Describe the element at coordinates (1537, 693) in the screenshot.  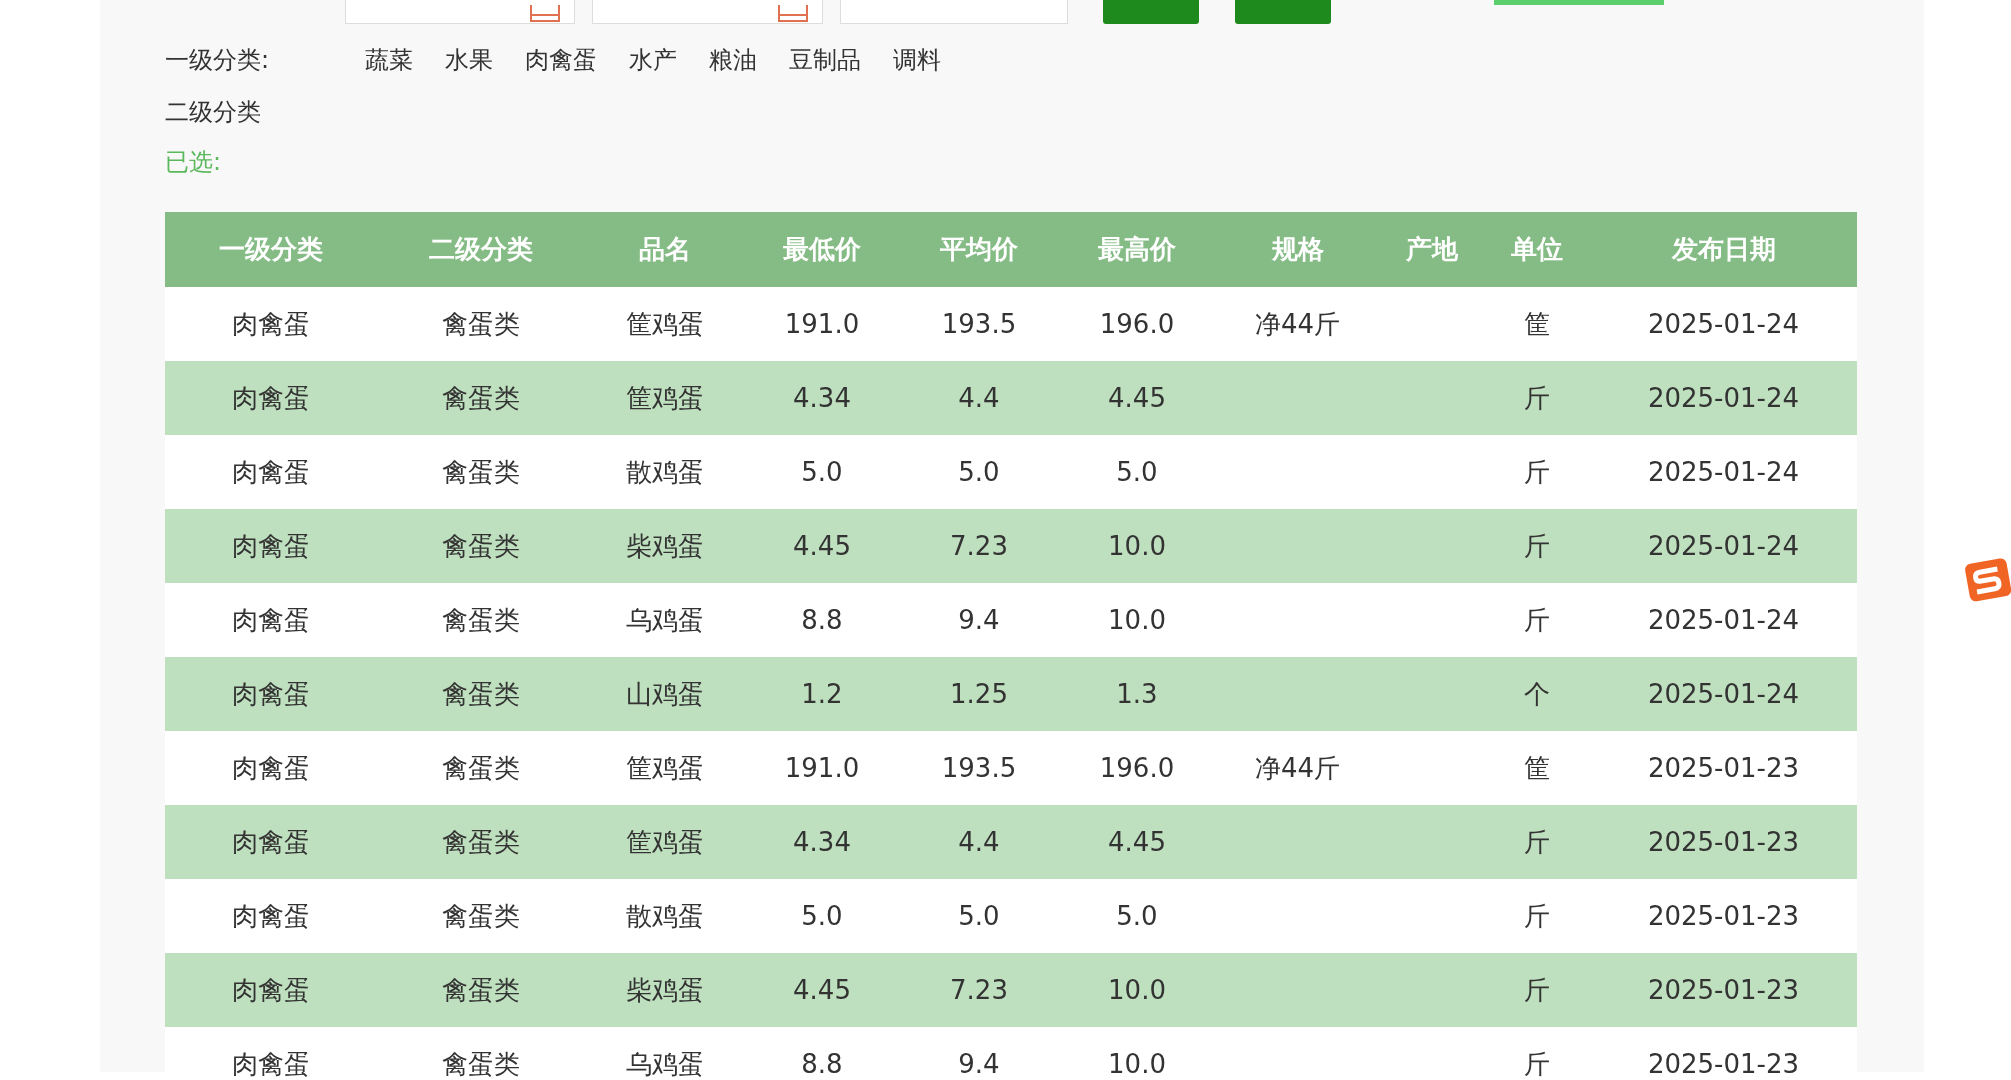
I see `table-cell: 个` at that location.